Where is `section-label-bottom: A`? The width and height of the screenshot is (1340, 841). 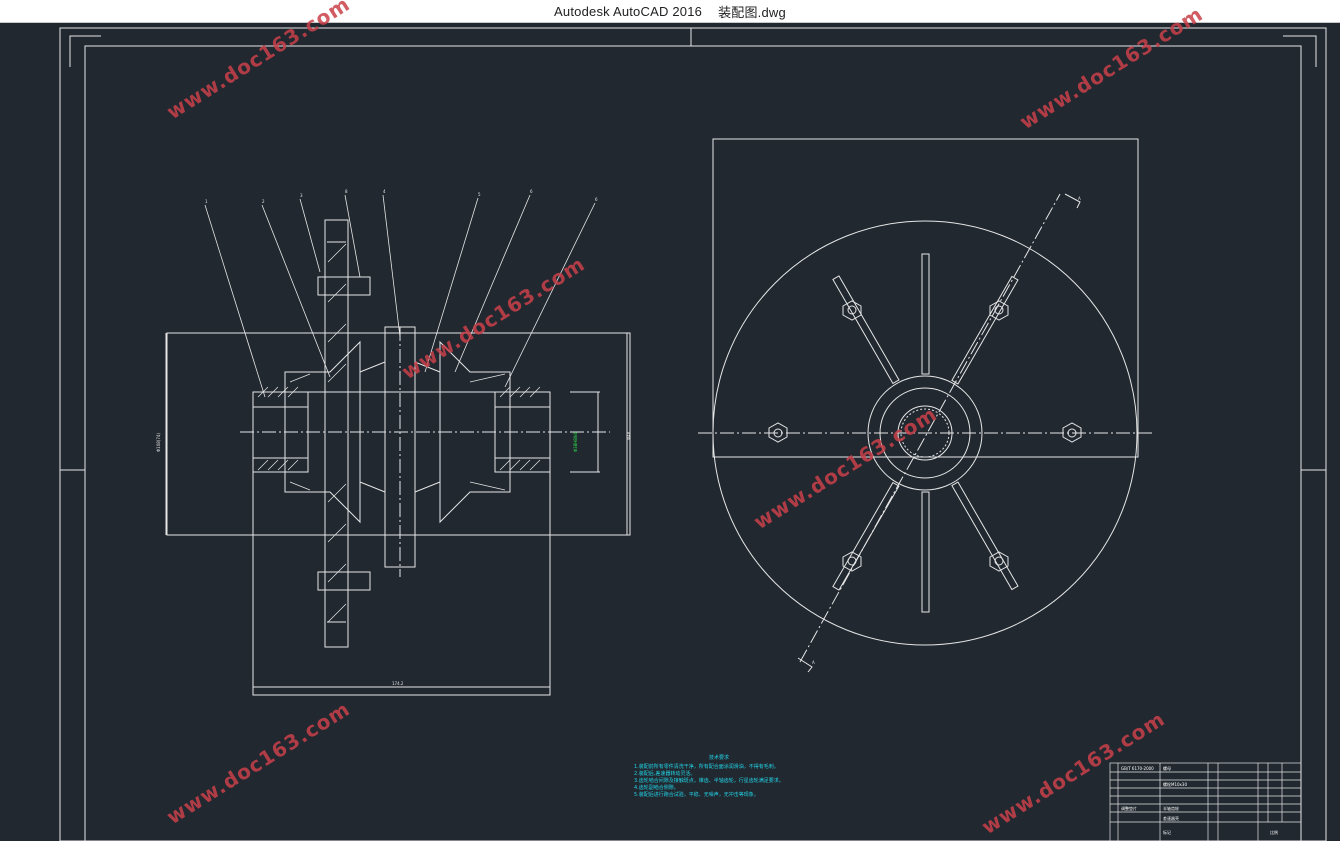
section-label-bottom: A is located at coordinates (813, 662).